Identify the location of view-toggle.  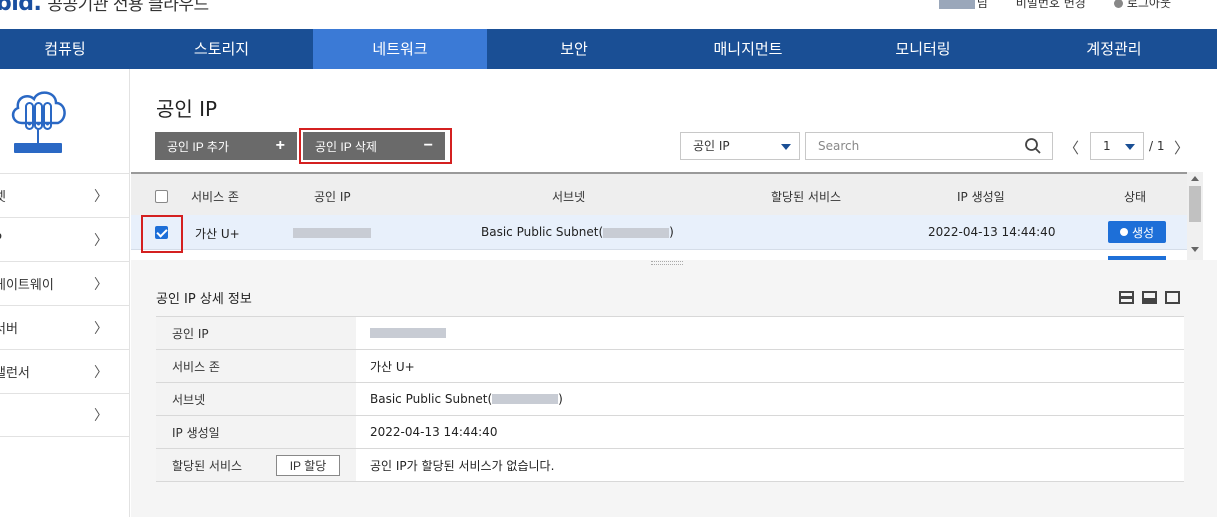
(1149, 297).